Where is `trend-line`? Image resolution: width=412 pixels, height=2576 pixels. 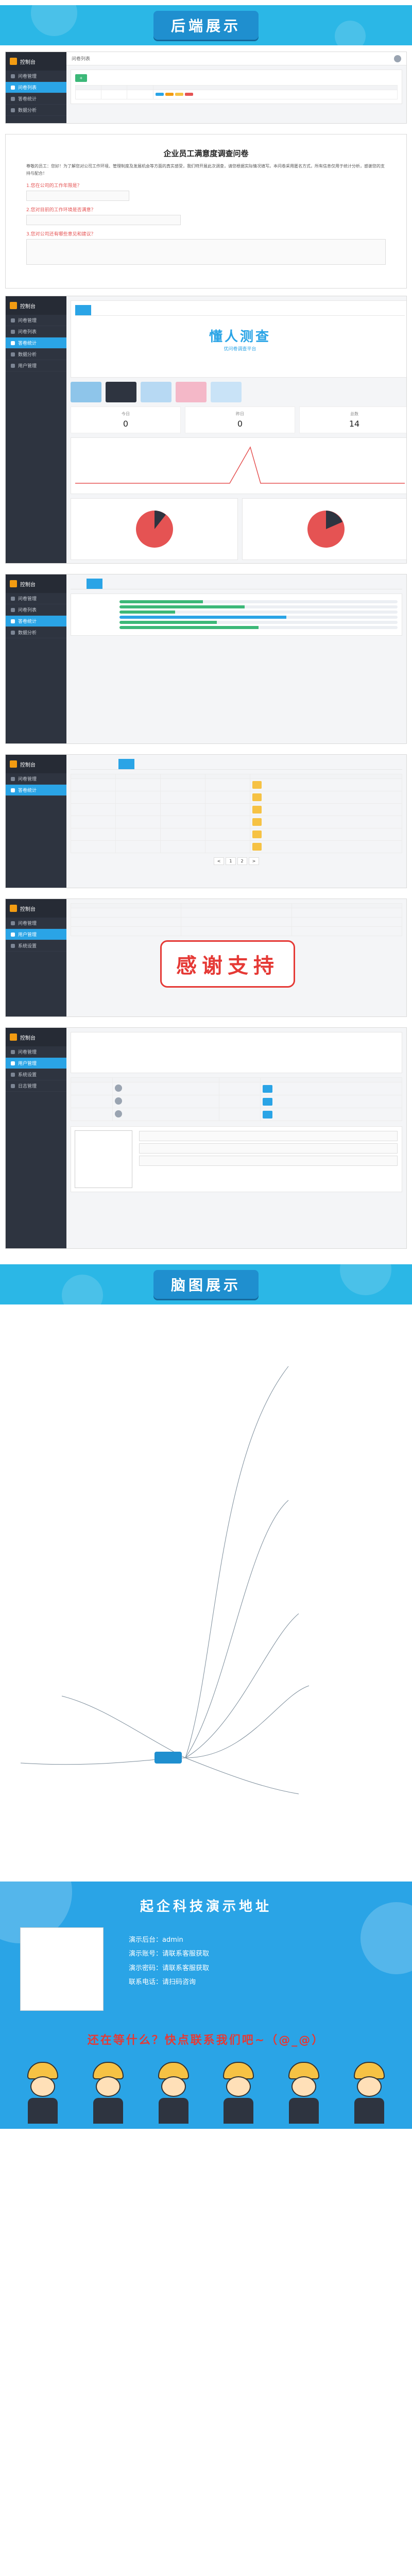 trend-line is located at coordinates (240, 465).